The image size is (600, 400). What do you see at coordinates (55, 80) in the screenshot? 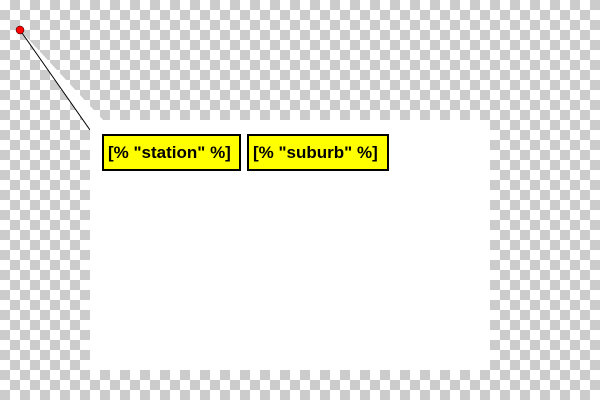
I see `callout-pointer-edge` at bounding box center [55, 80].